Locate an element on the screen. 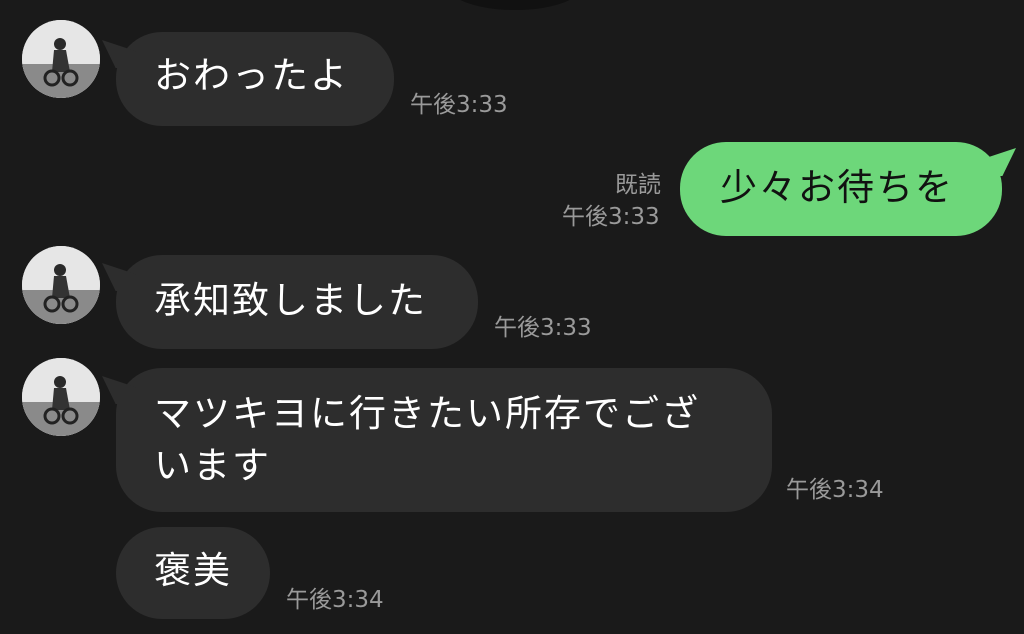  message-bubble: マツキヨに行きたい所存でございます is located at coordinates (444, 440).